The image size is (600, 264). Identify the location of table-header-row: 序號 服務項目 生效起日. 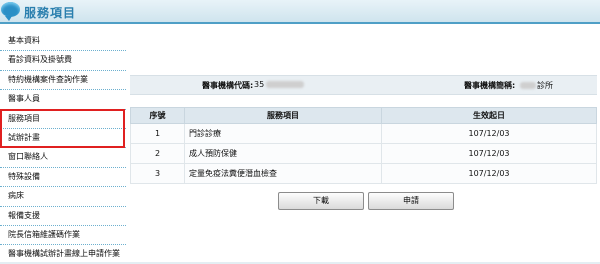
(363, 115).